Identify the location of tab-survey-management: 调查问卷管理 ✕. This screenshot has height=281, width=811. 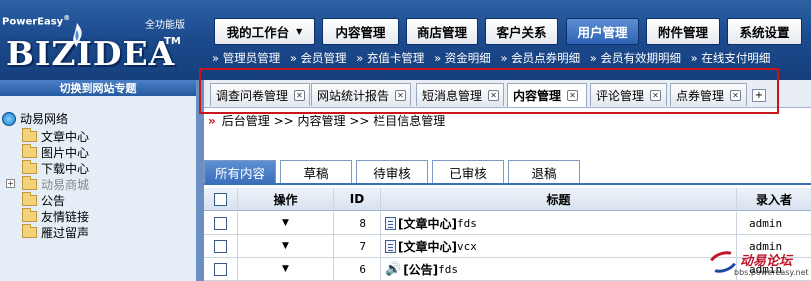
(260, 94).